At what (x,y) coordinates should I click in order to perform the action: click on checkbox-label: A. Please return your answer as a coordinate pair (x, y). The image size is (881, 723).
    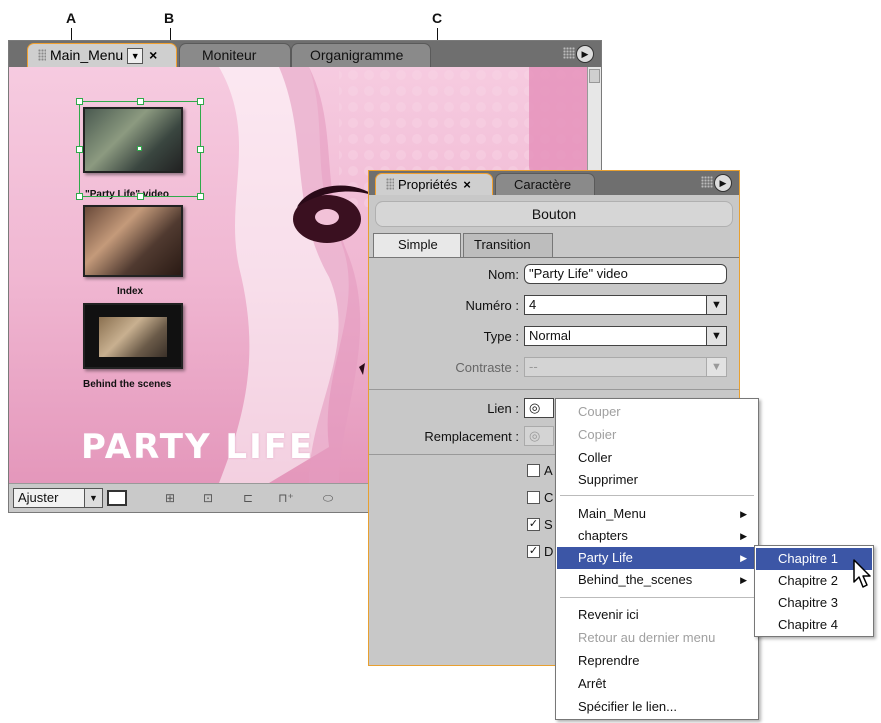
    Looking at the image, I should click on (548, 470).